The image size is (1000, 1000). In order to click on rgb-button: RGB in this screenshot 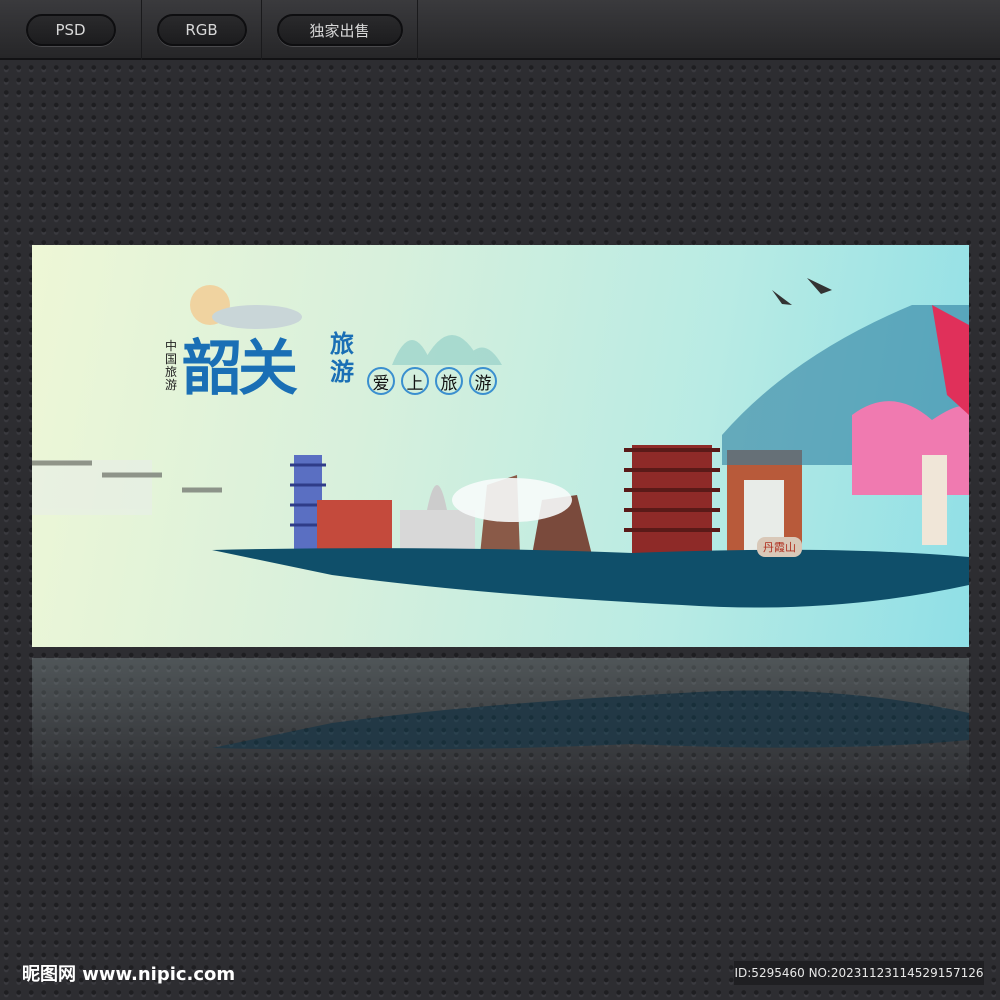, I will do `click(201, 30)`.